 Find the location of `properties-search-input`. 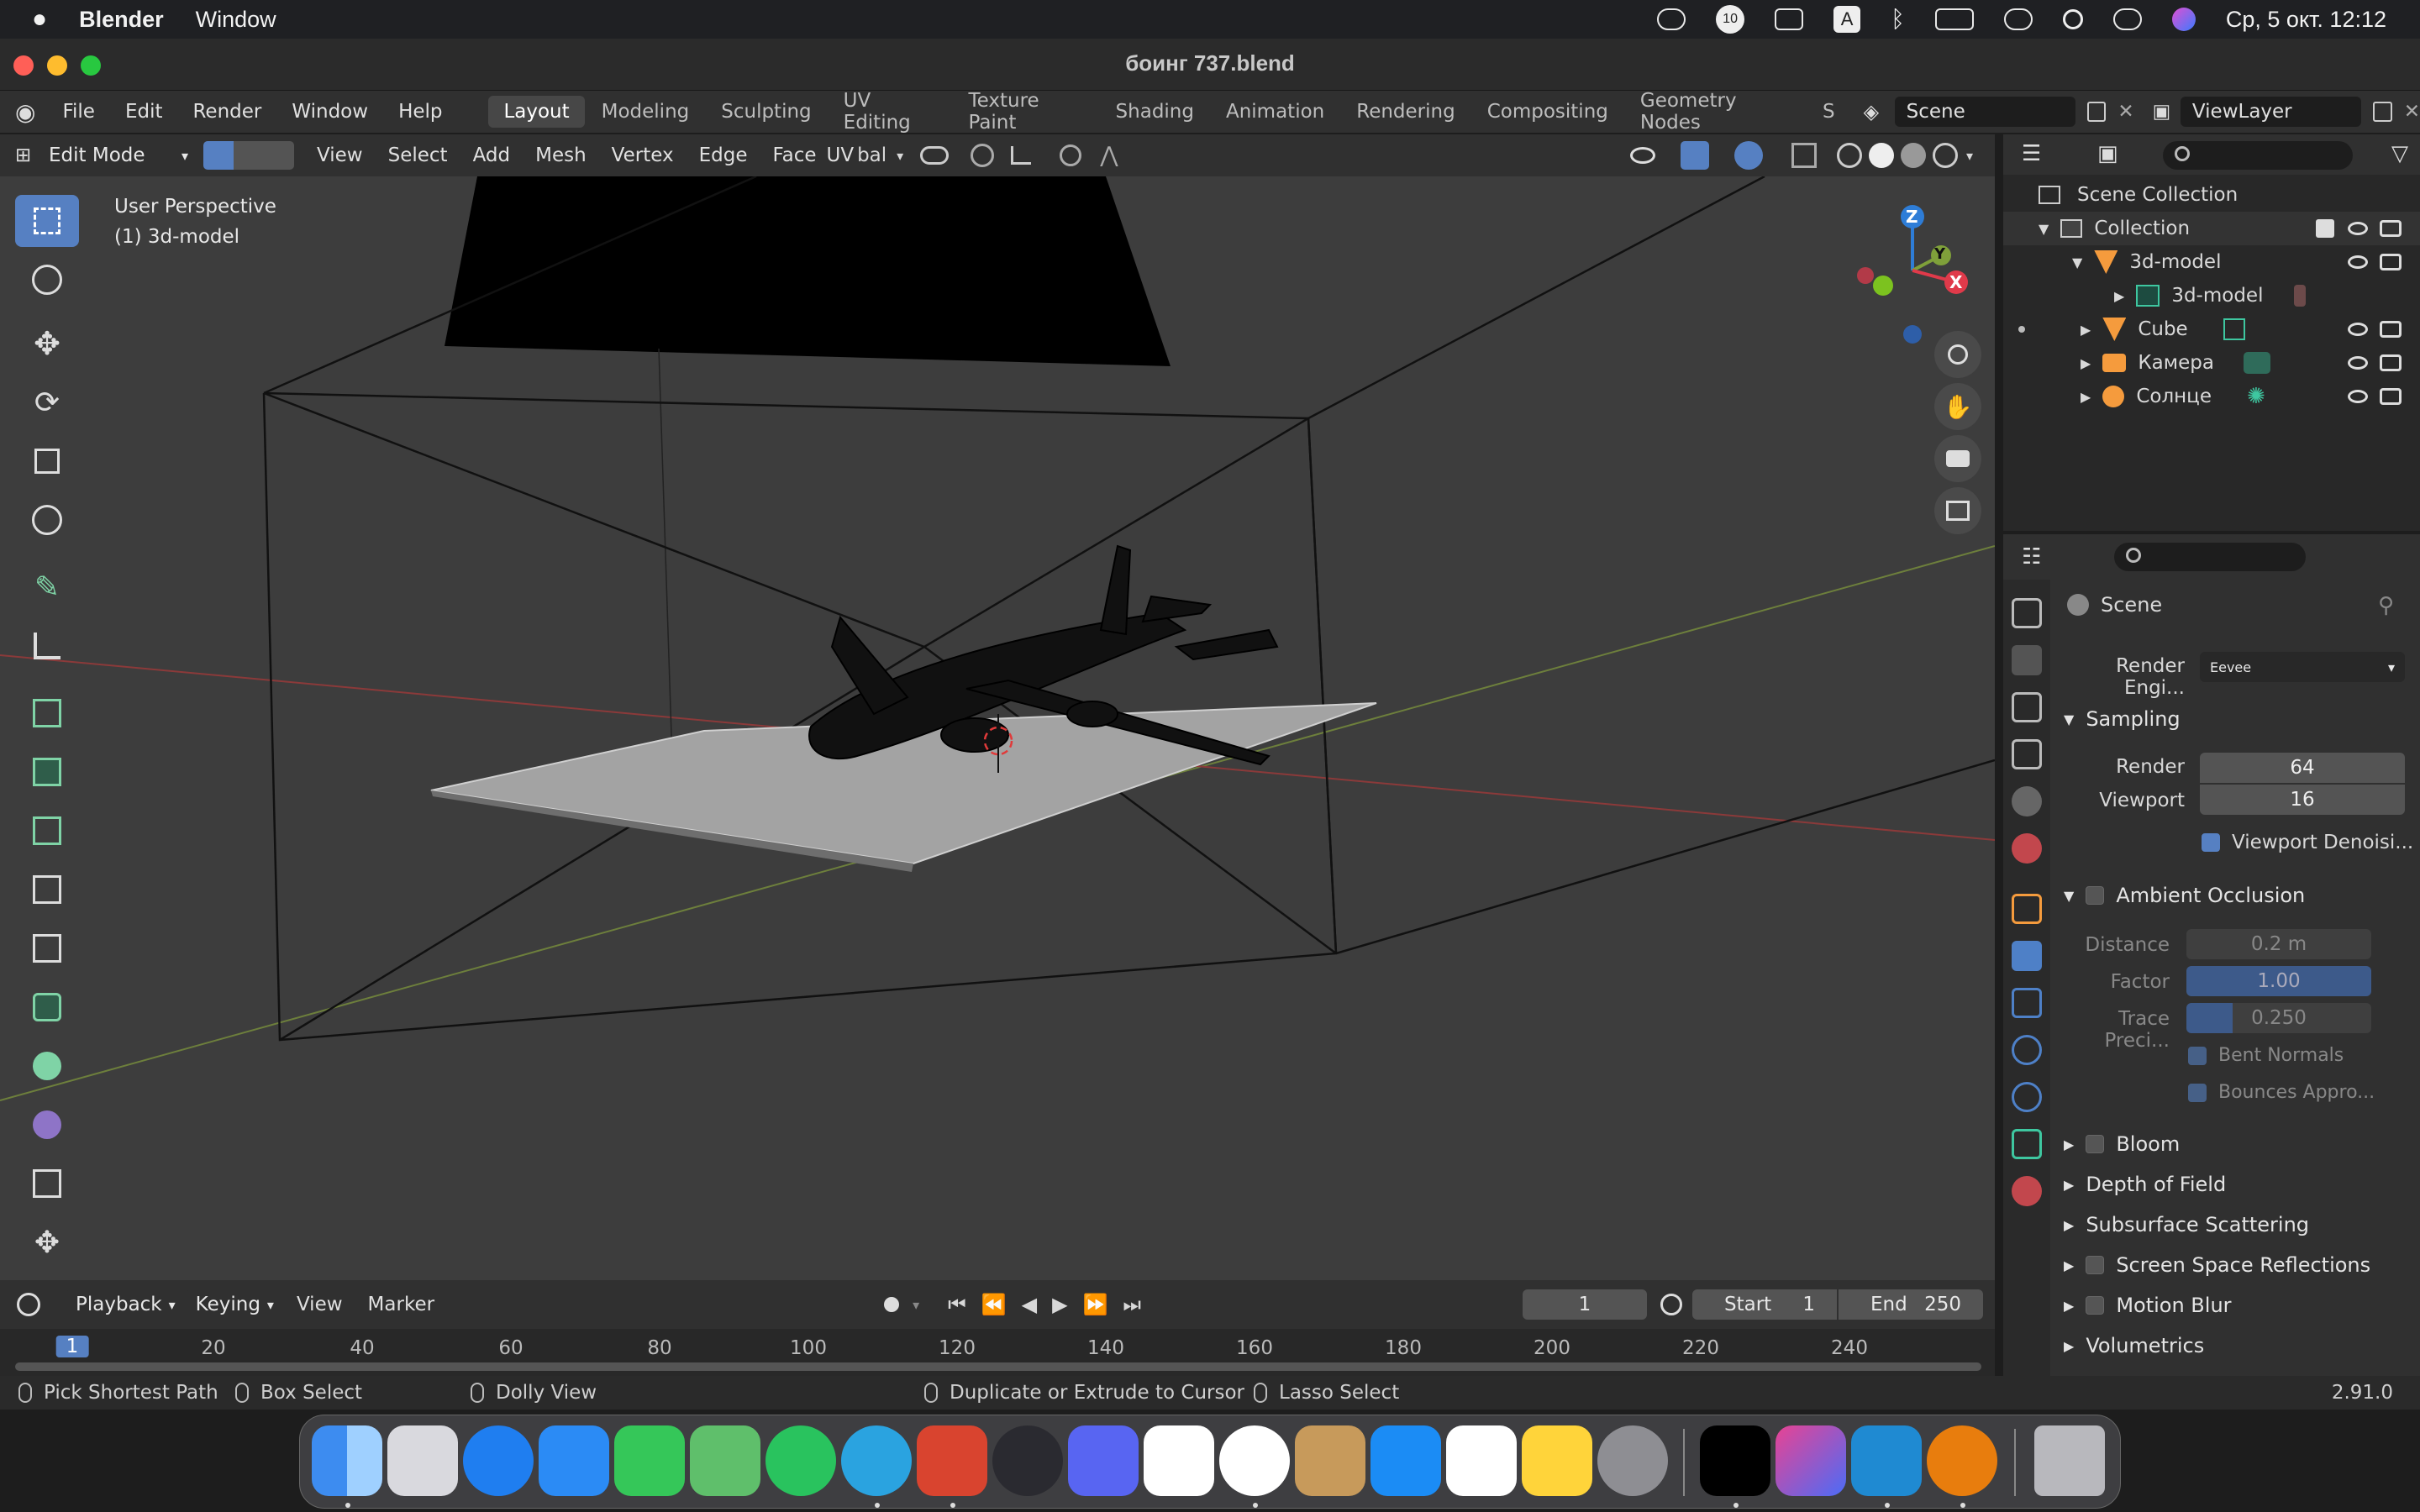

properties-search-input is located at coordinates (2210, 557).